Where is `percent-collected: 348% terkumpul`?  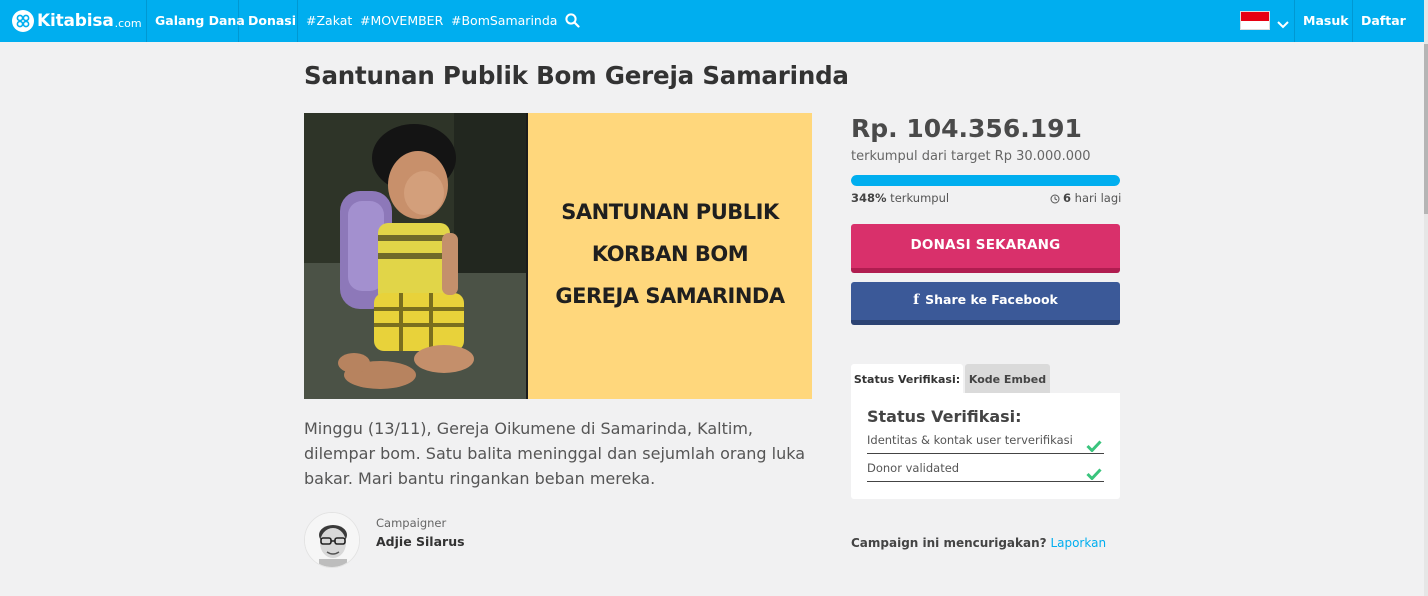 percent-collected: 348% terkumpul is located at coordinates (900, 198).